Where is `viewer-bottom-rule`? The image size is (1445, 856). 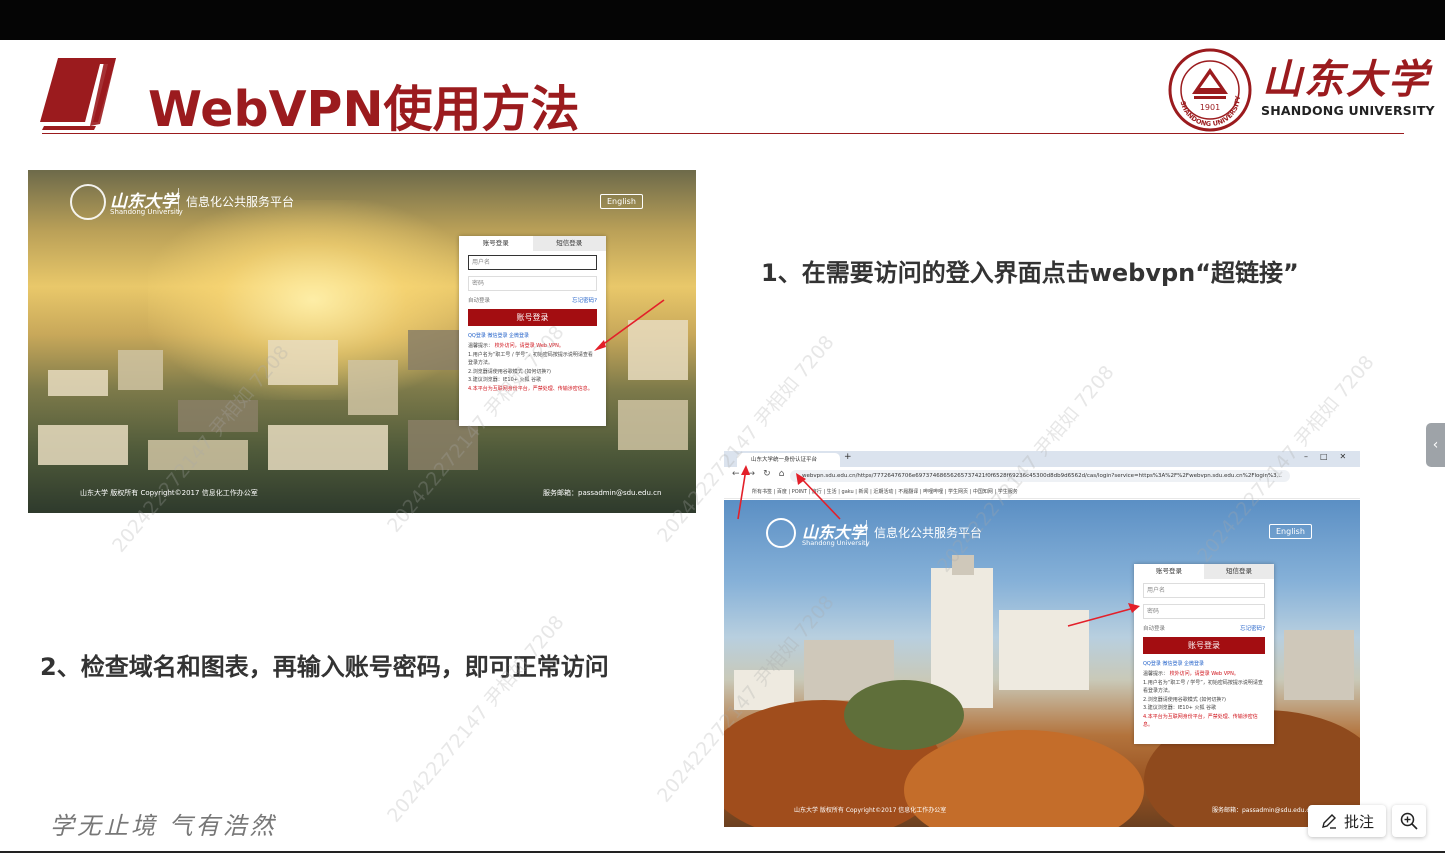 viewer-bottom-rule is located at coordinates (722, 852).